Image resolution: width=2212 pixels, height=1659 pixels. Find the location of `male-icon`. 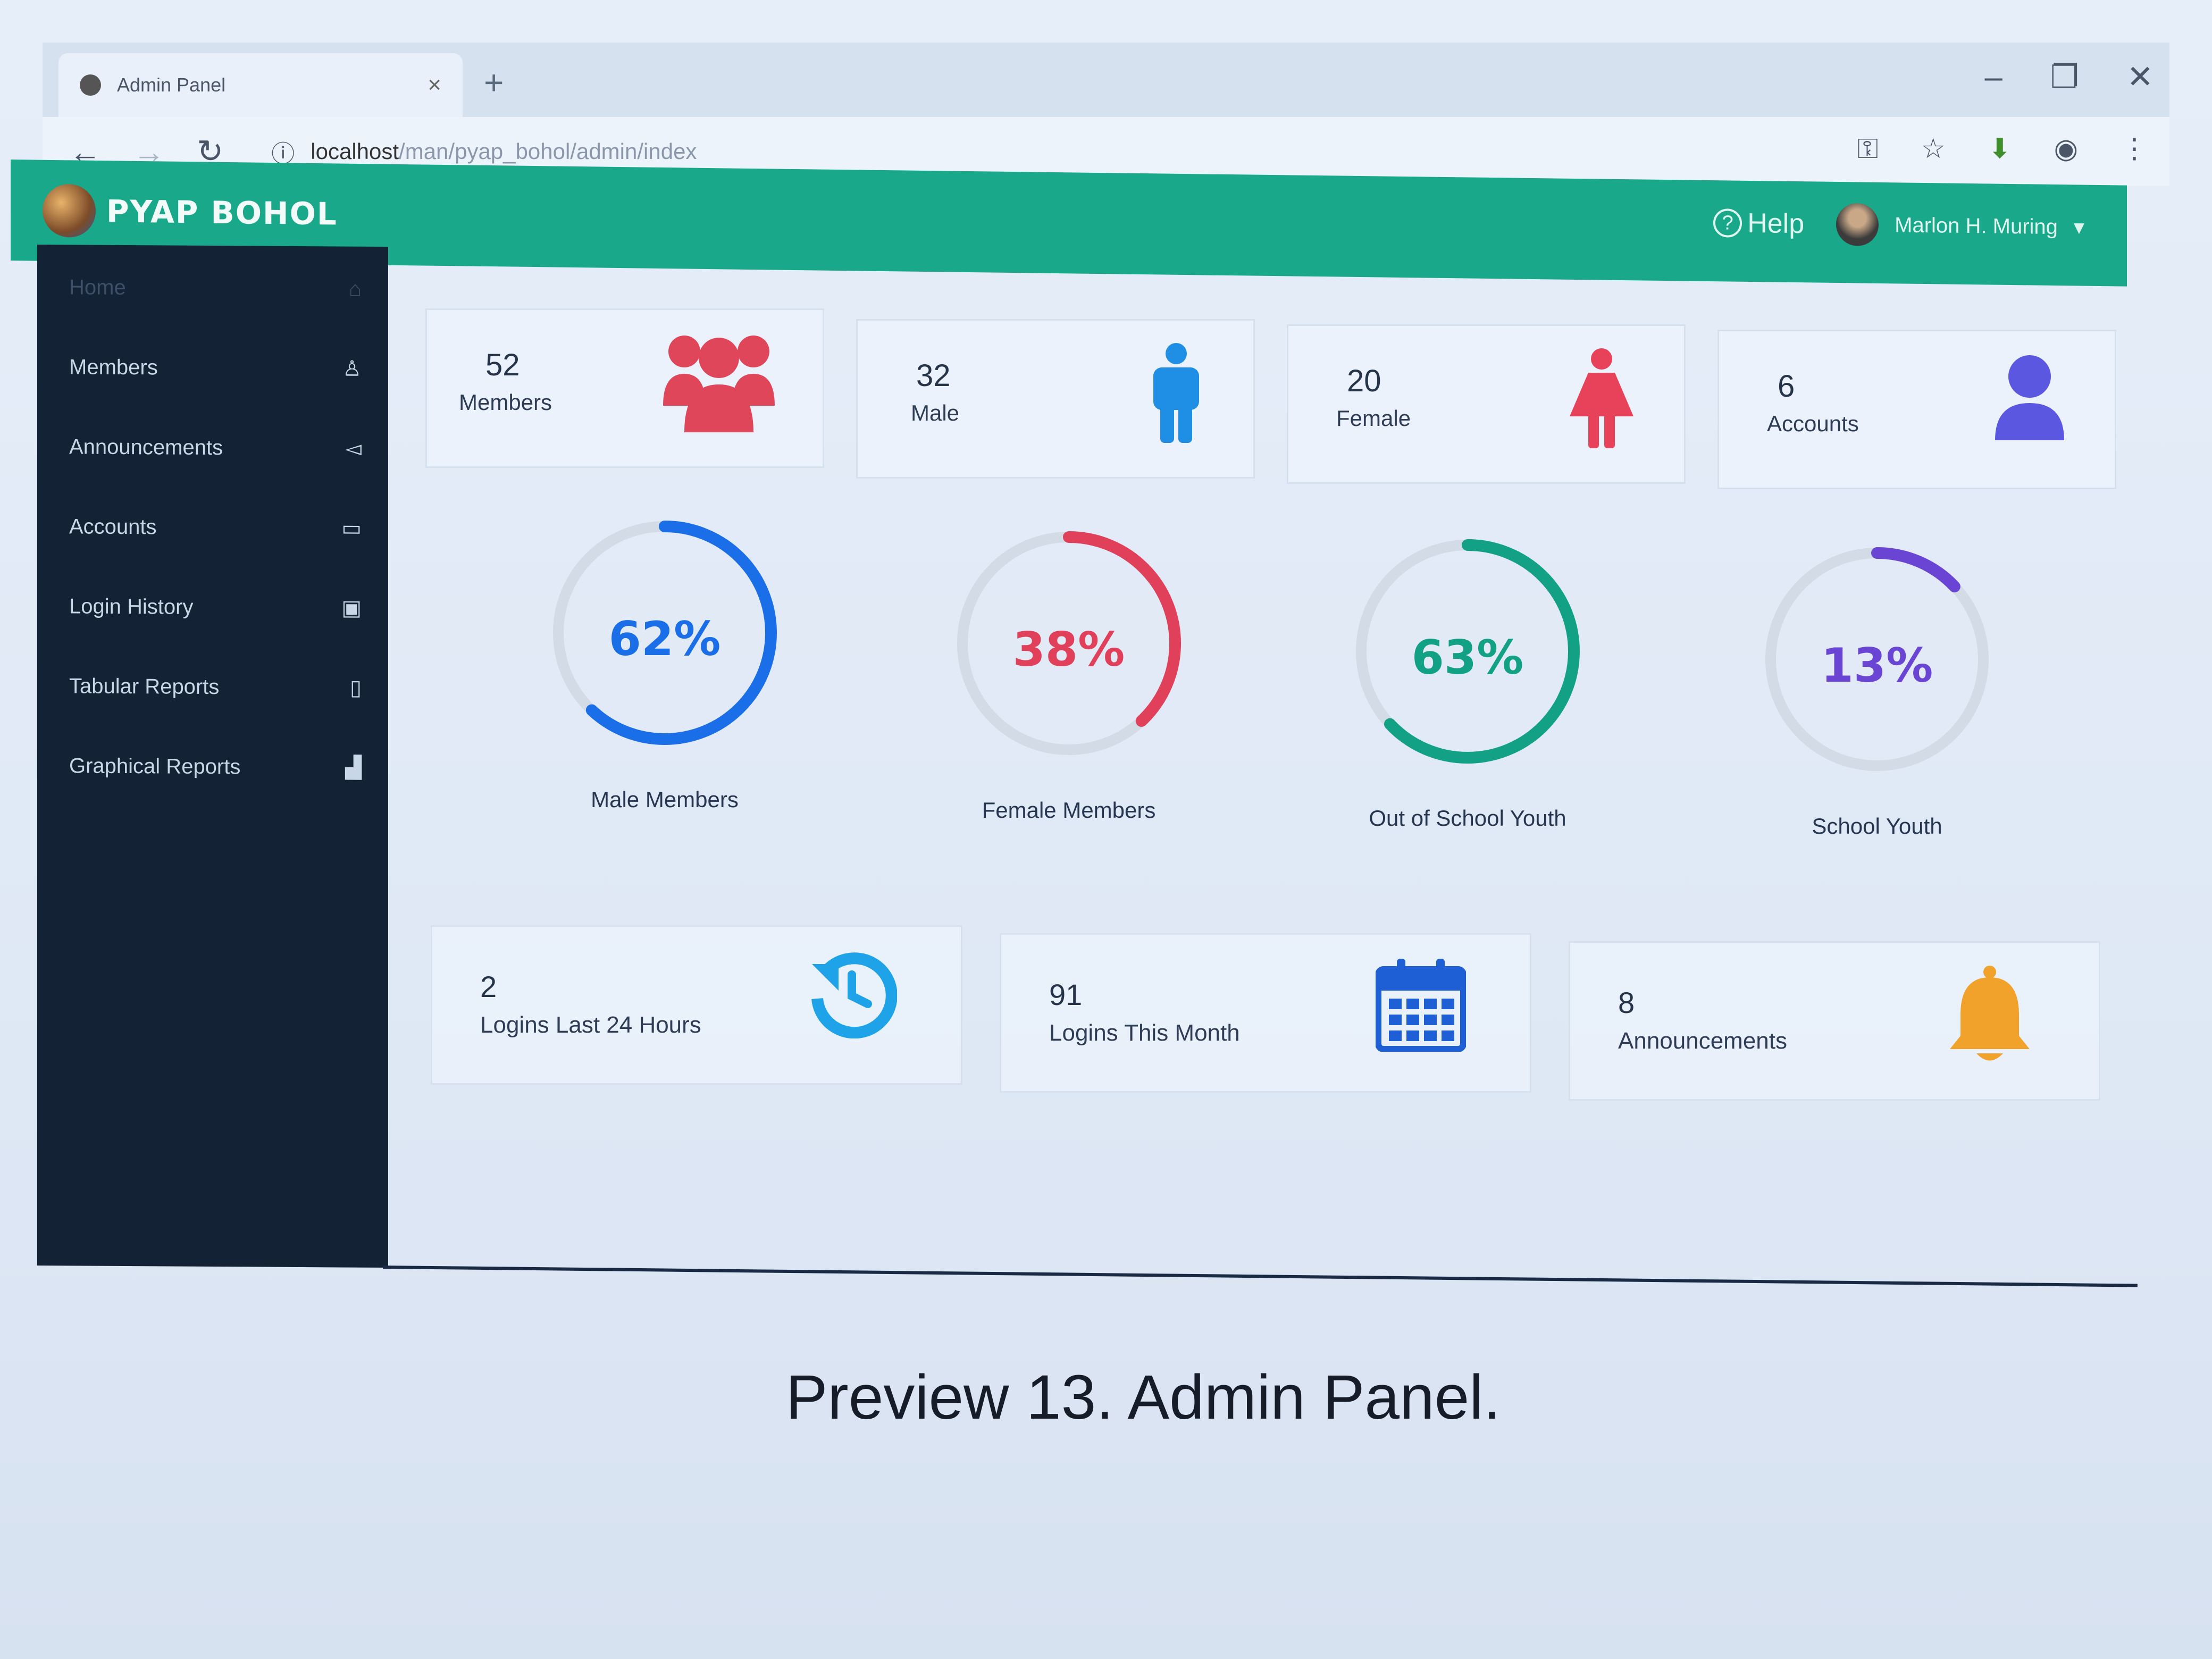

male-icon is located at coordinates (1176, 393).